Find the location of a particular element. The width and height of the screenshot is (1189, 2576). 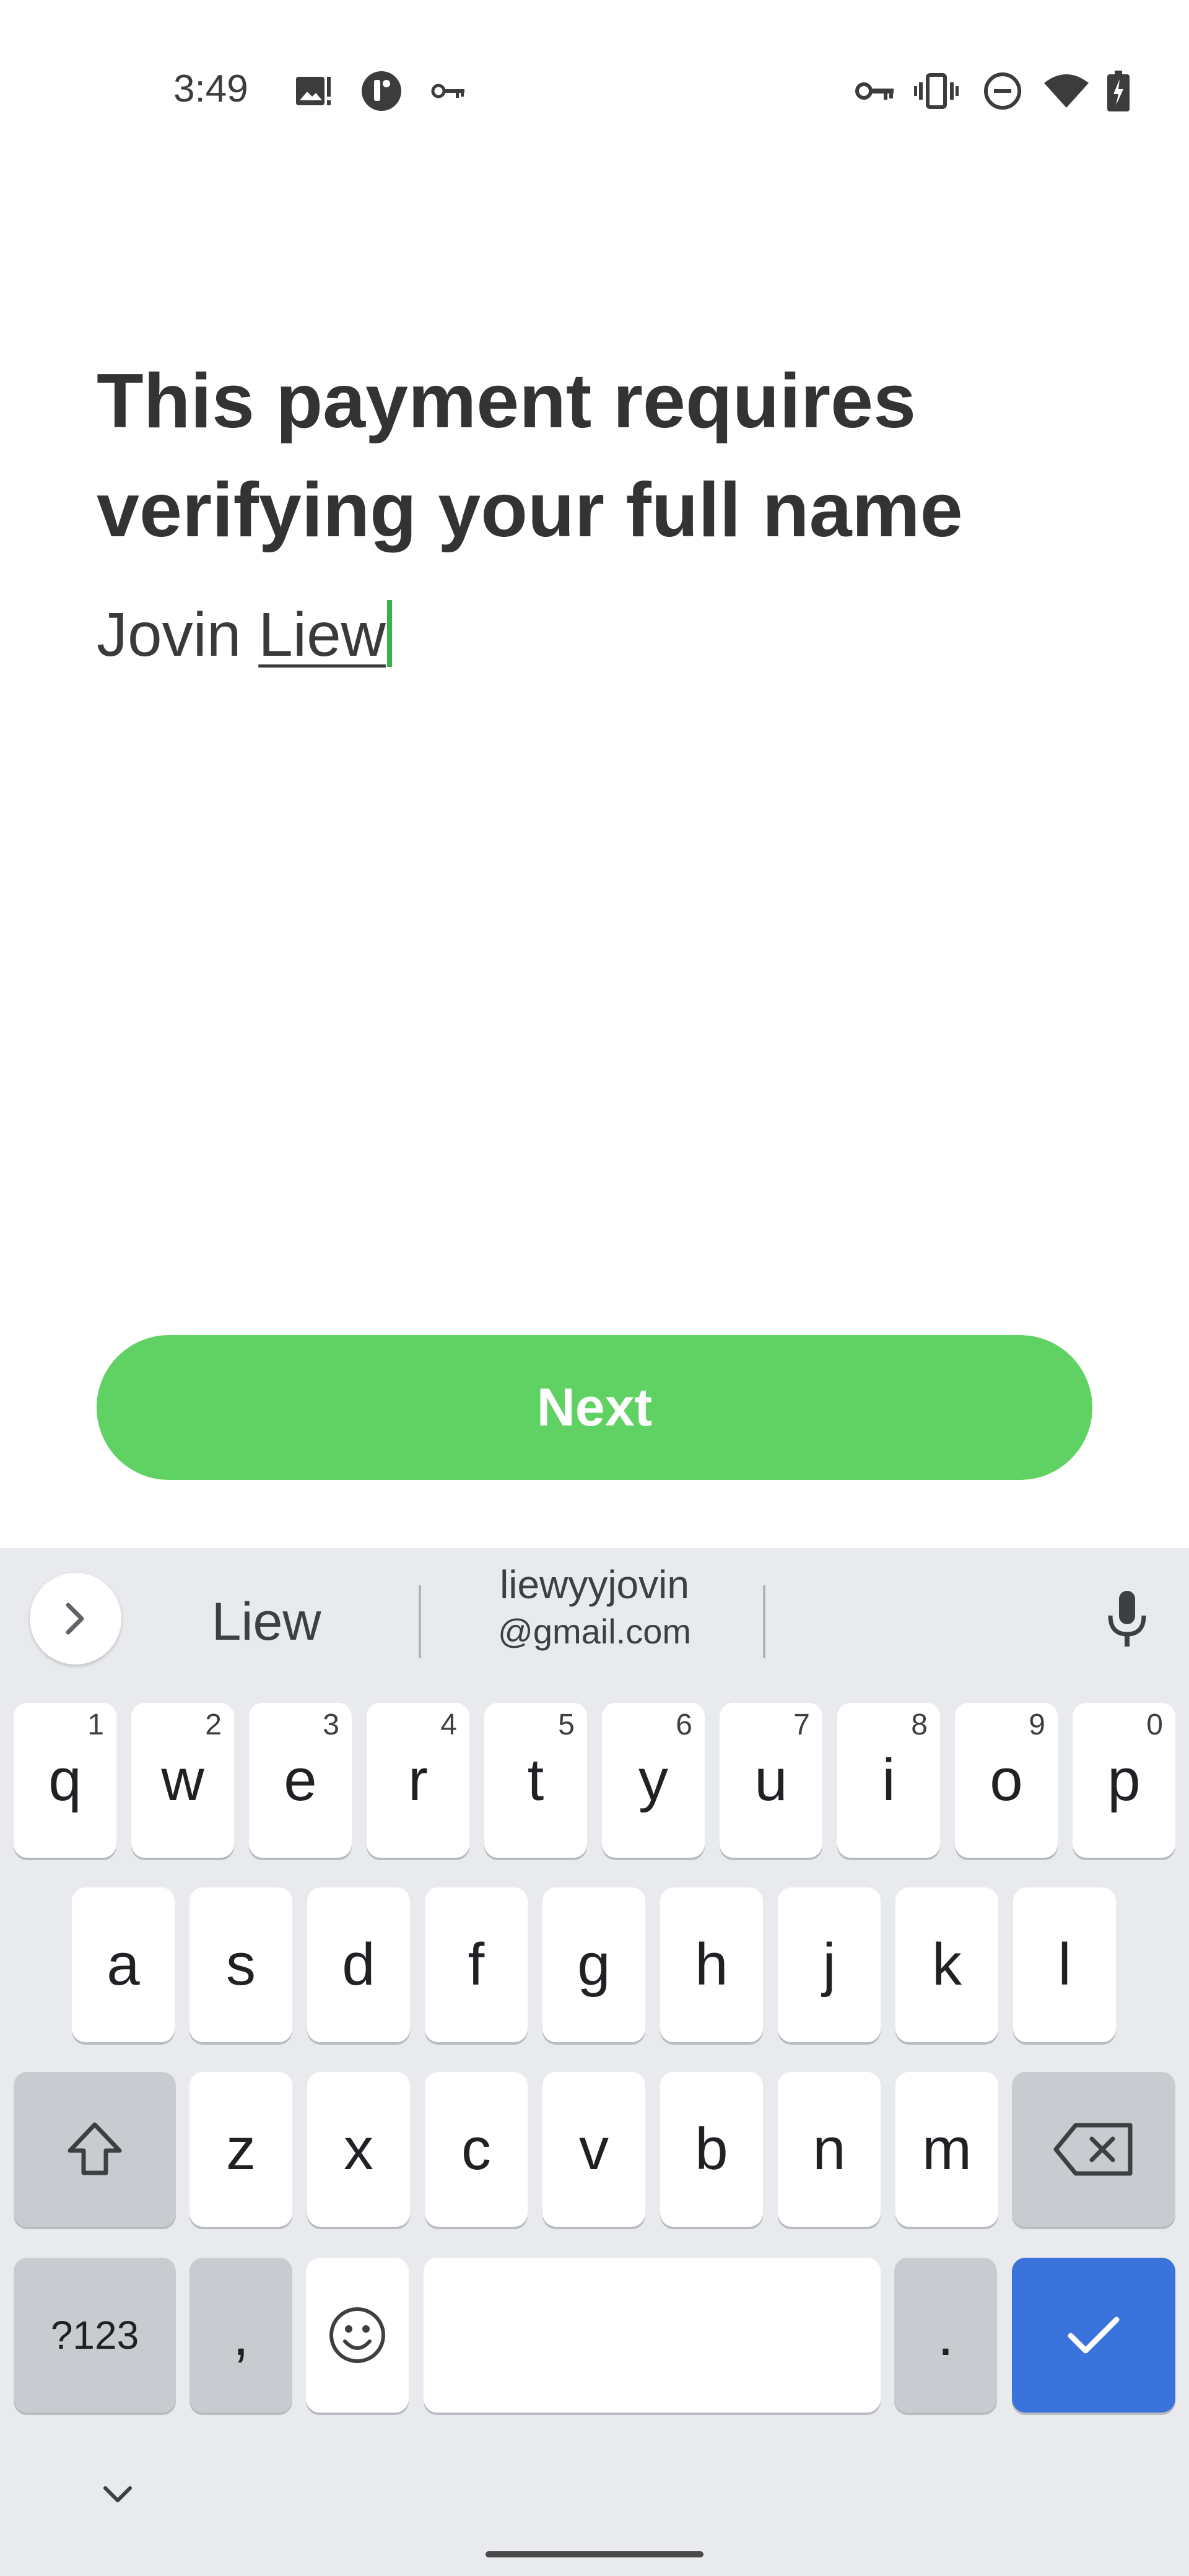

key-e: e3 is located at coordinates (300, 1780).